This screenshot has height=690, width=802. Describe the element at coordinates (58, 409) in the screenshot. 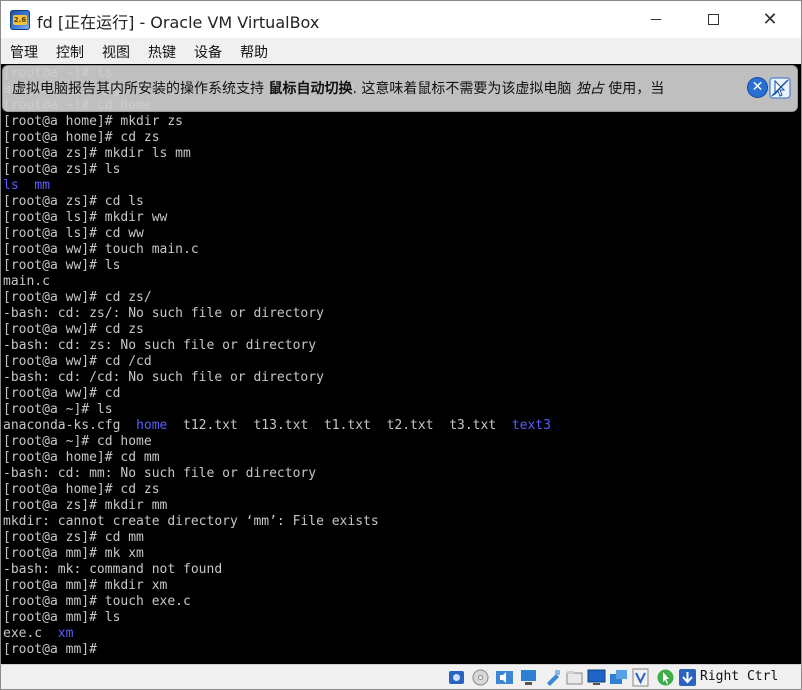

I see `terminal-line: [root@a ~]# ls` at that location.